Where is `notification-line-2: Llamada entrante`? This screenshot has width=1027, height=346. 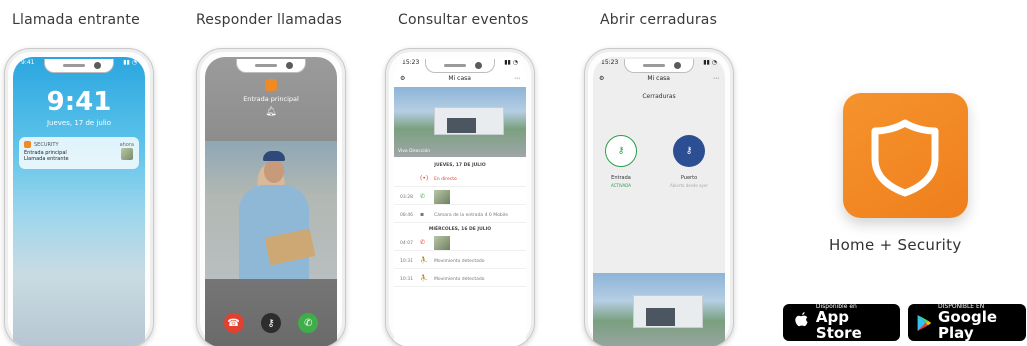 notification-line-2: Llamada entrante is located at coordinates (46, 159).